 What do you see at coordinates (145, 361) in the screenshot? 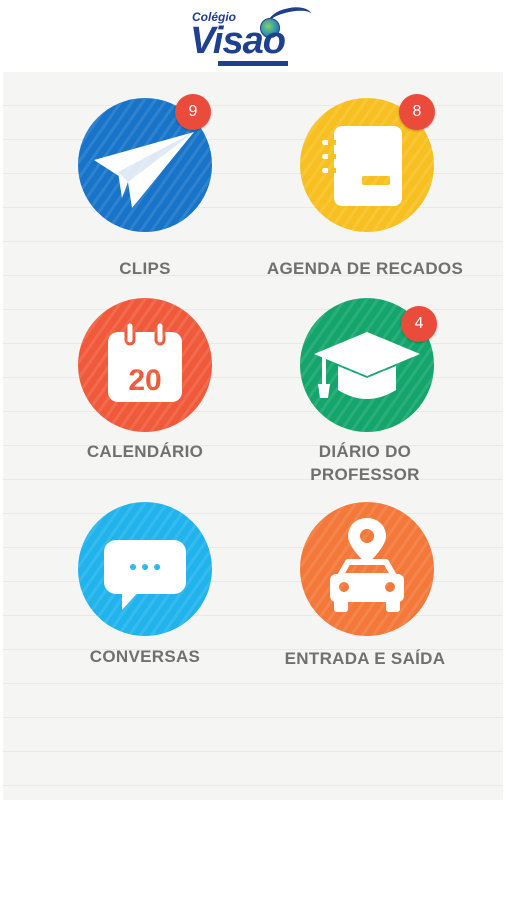
I see `calendar-icon: 20` at bounding box center [145, 361].